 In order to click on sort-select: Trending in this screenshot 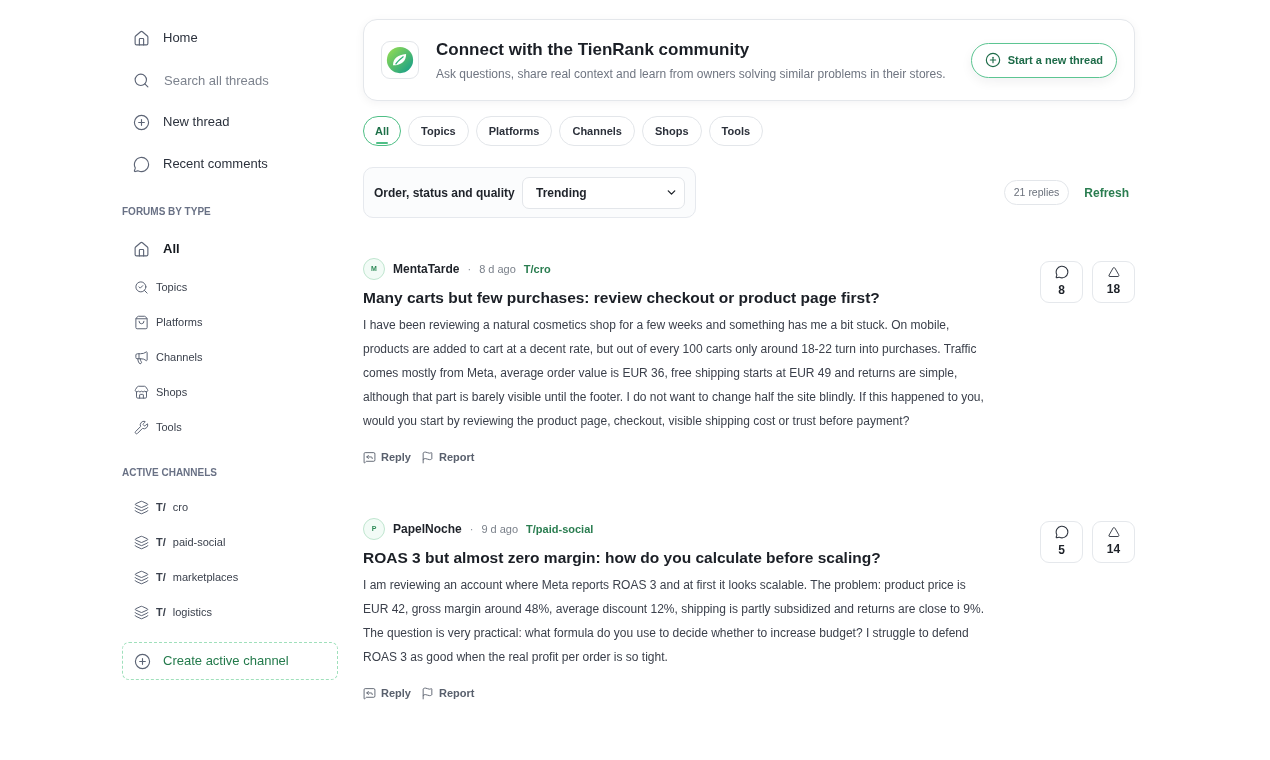, I will do `click(603, 192)`.